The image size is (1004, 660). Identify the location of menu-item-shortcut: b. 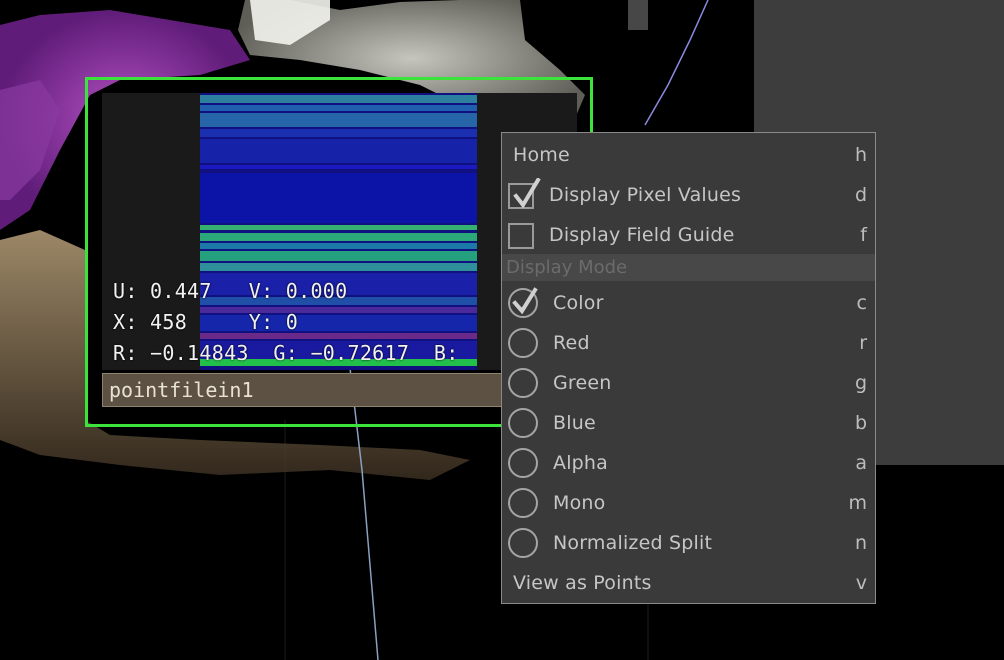
(860, 423).